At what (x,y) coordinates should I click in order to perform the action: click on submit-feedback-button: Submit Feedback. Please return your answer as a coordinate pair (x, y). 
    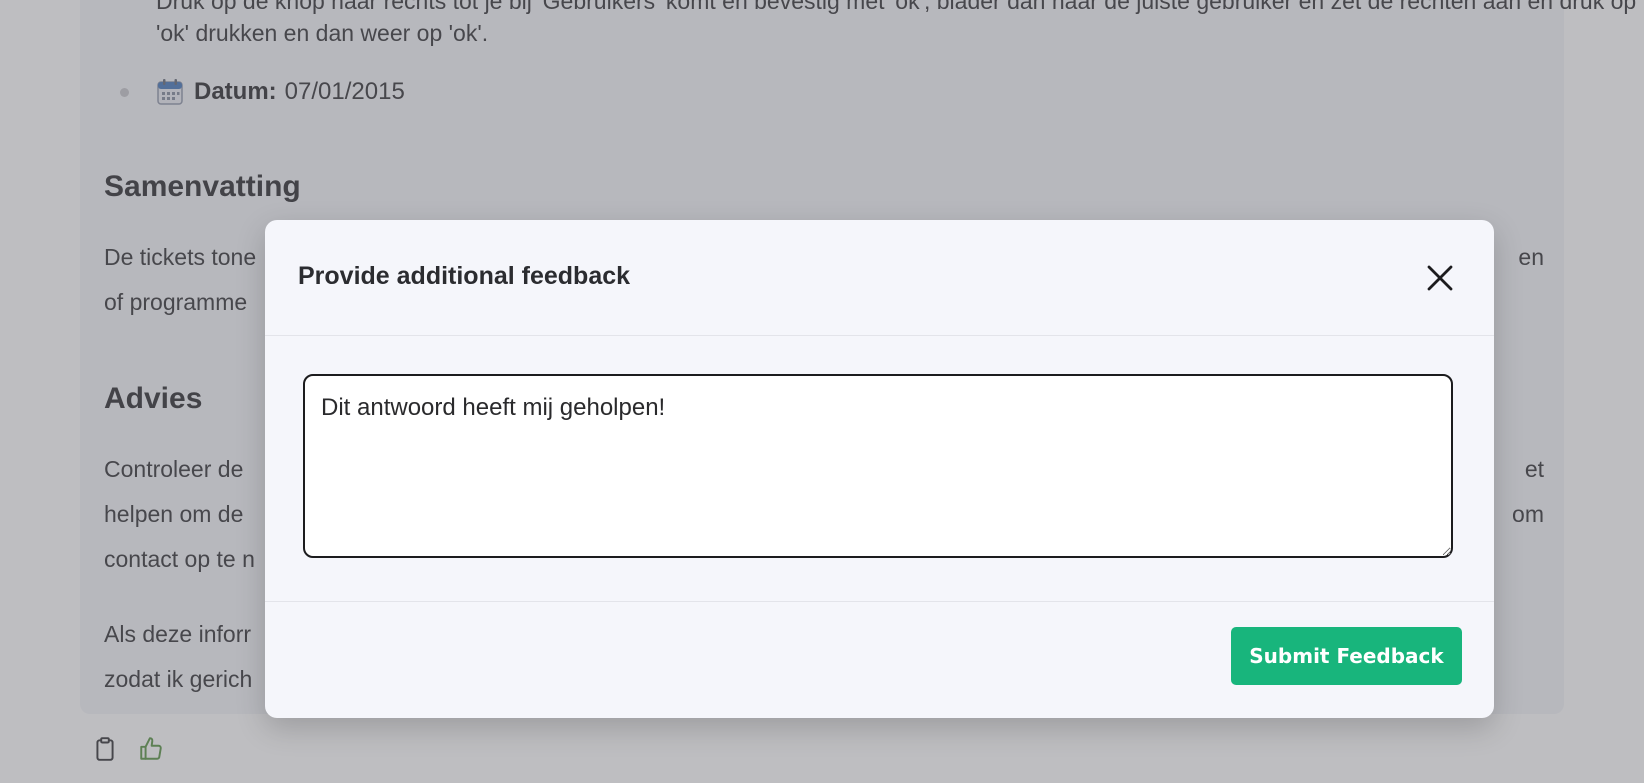
    Looking at the image, I should click on (1346, 656).